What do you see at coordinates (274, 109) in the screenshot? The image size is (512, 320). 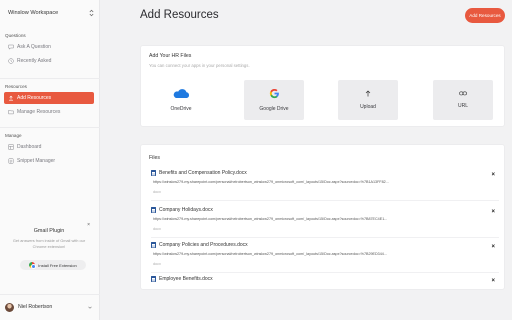 I see `tile-label: Google Drive` at bounding box center [274, 109].